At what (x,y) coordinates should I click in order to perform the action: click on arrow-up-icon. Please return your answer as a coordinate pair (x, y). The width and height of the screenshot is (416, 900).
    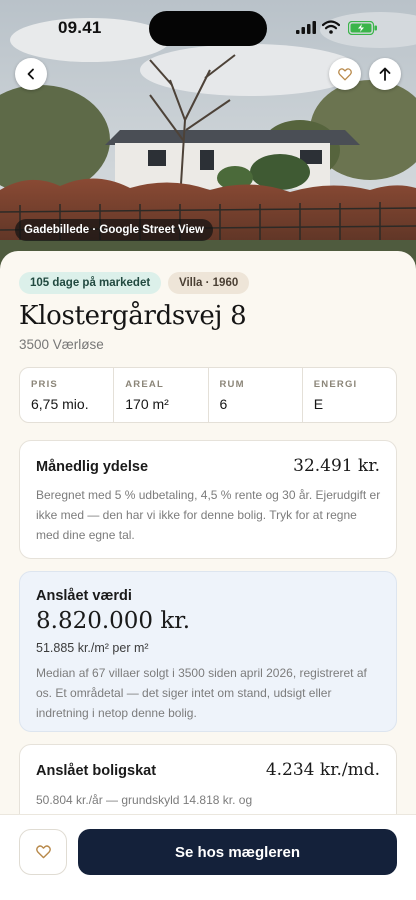
    Looking at the image, I should click on (385, 74).